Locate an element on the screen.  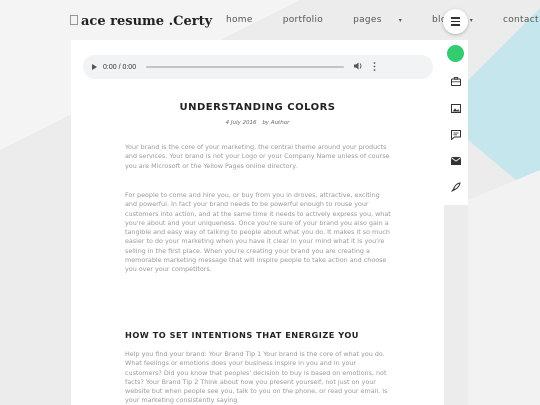
hamburger-menu-button is located at coordinates (455, 21).